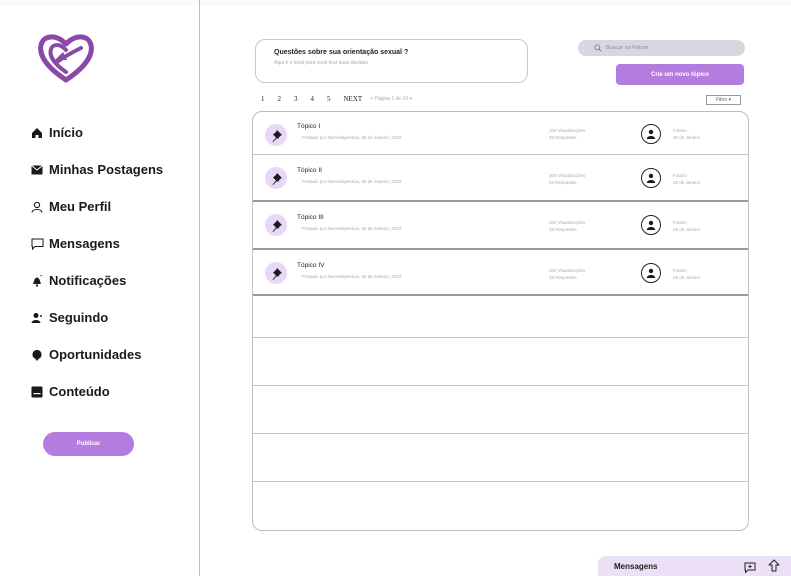 This screenshot has width=791, height=576. I want to click on filter-dropdown: Filtro ▾, so click(723, 100).